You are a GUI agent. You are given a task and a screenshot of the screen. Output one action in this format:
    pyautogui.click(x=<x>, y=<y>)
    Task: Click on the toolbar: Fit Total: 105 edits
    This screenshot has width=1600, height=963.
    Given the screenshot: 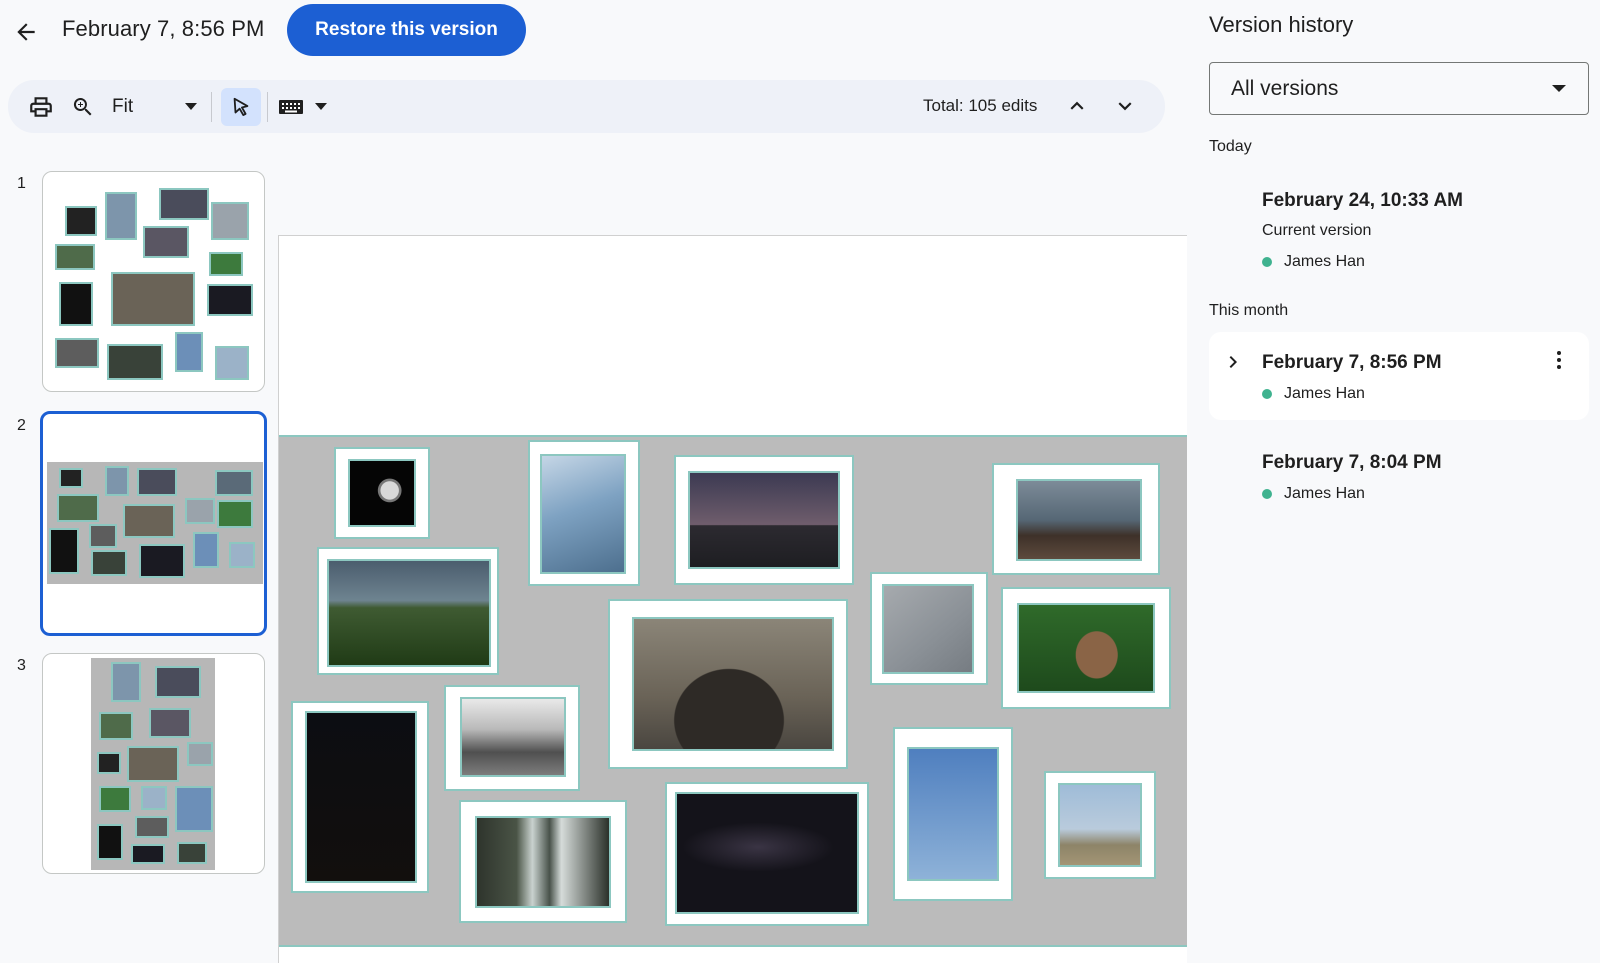 What is the action you would take?
    pyautogui.click(x=586, y=106)
    